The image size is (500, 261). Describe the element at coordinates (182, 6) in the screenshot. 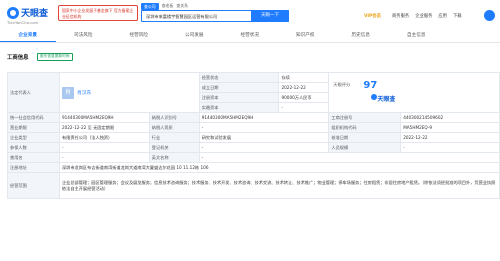

I see `search-tab-relation: 查关系` at that location.